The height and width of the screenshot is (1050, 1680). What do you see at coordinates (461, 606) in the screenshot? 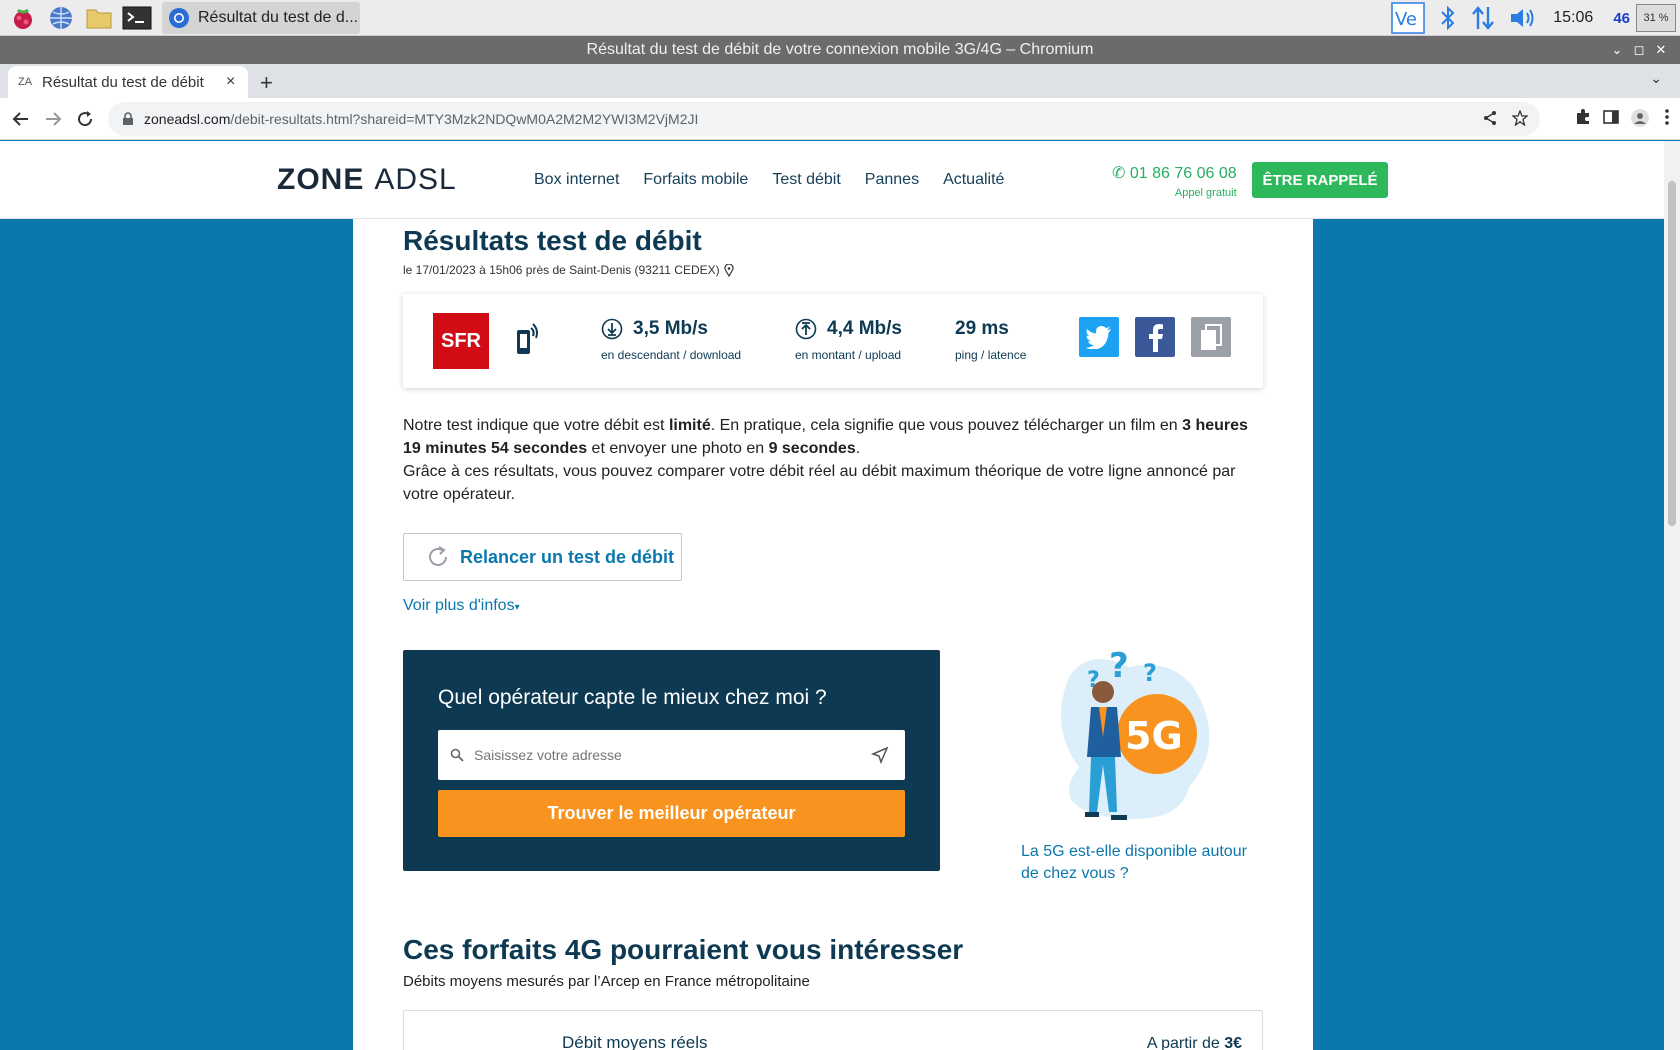
I see `more-info-link: Voir plus d'infos▾` at bounding box center [461, 606].